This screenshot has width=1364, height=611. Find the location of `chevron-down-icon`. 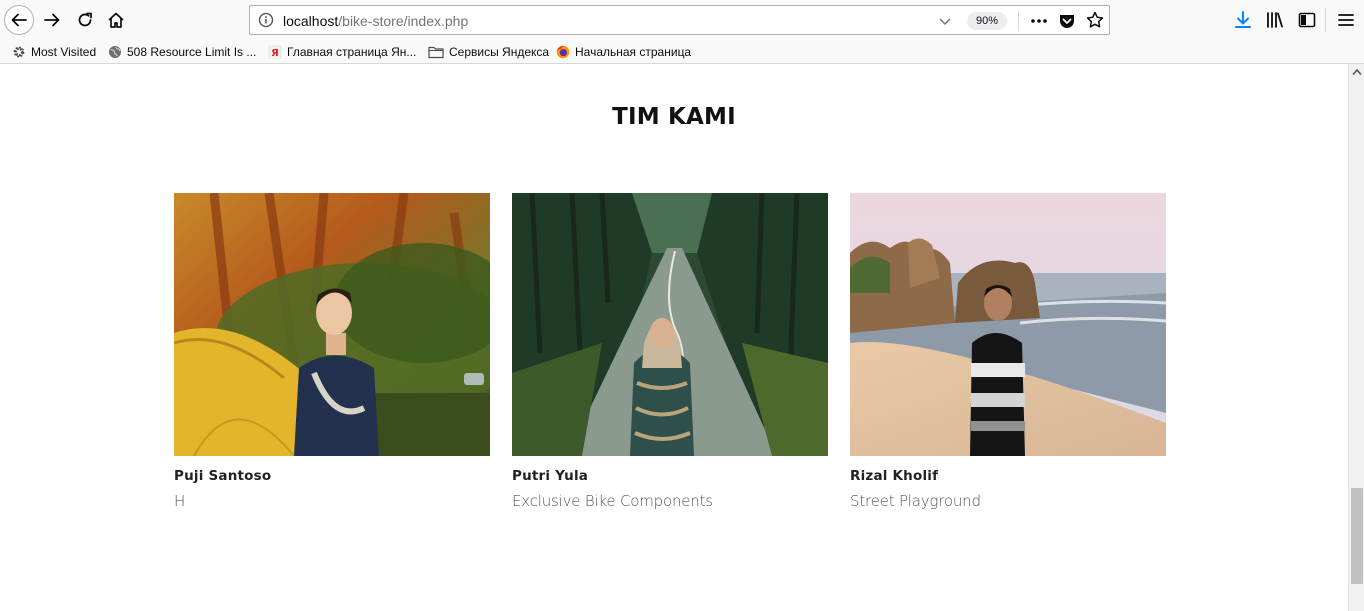

chevron-down-icon is located at coordinates (945, 21).